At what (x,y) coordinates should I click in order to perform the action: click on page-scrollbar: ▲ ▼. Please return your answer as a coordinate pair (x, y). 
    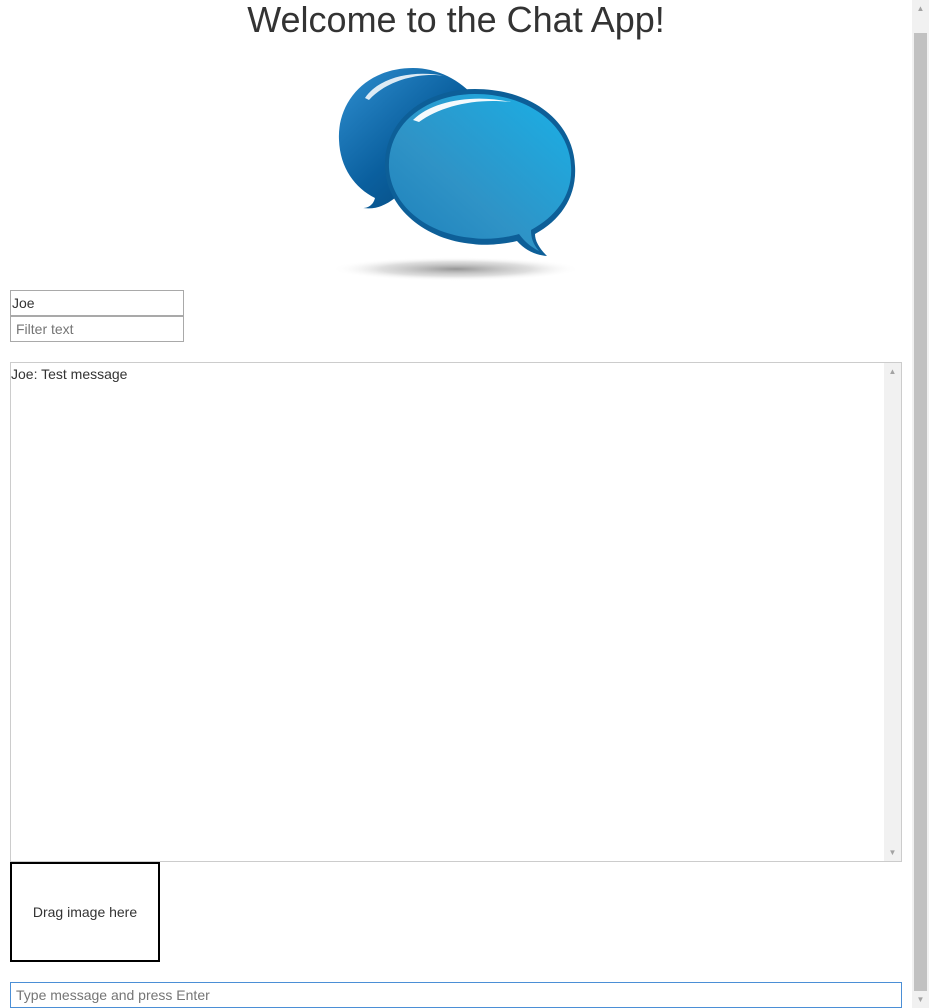
    Looking at the image, I should click on (920, 504).